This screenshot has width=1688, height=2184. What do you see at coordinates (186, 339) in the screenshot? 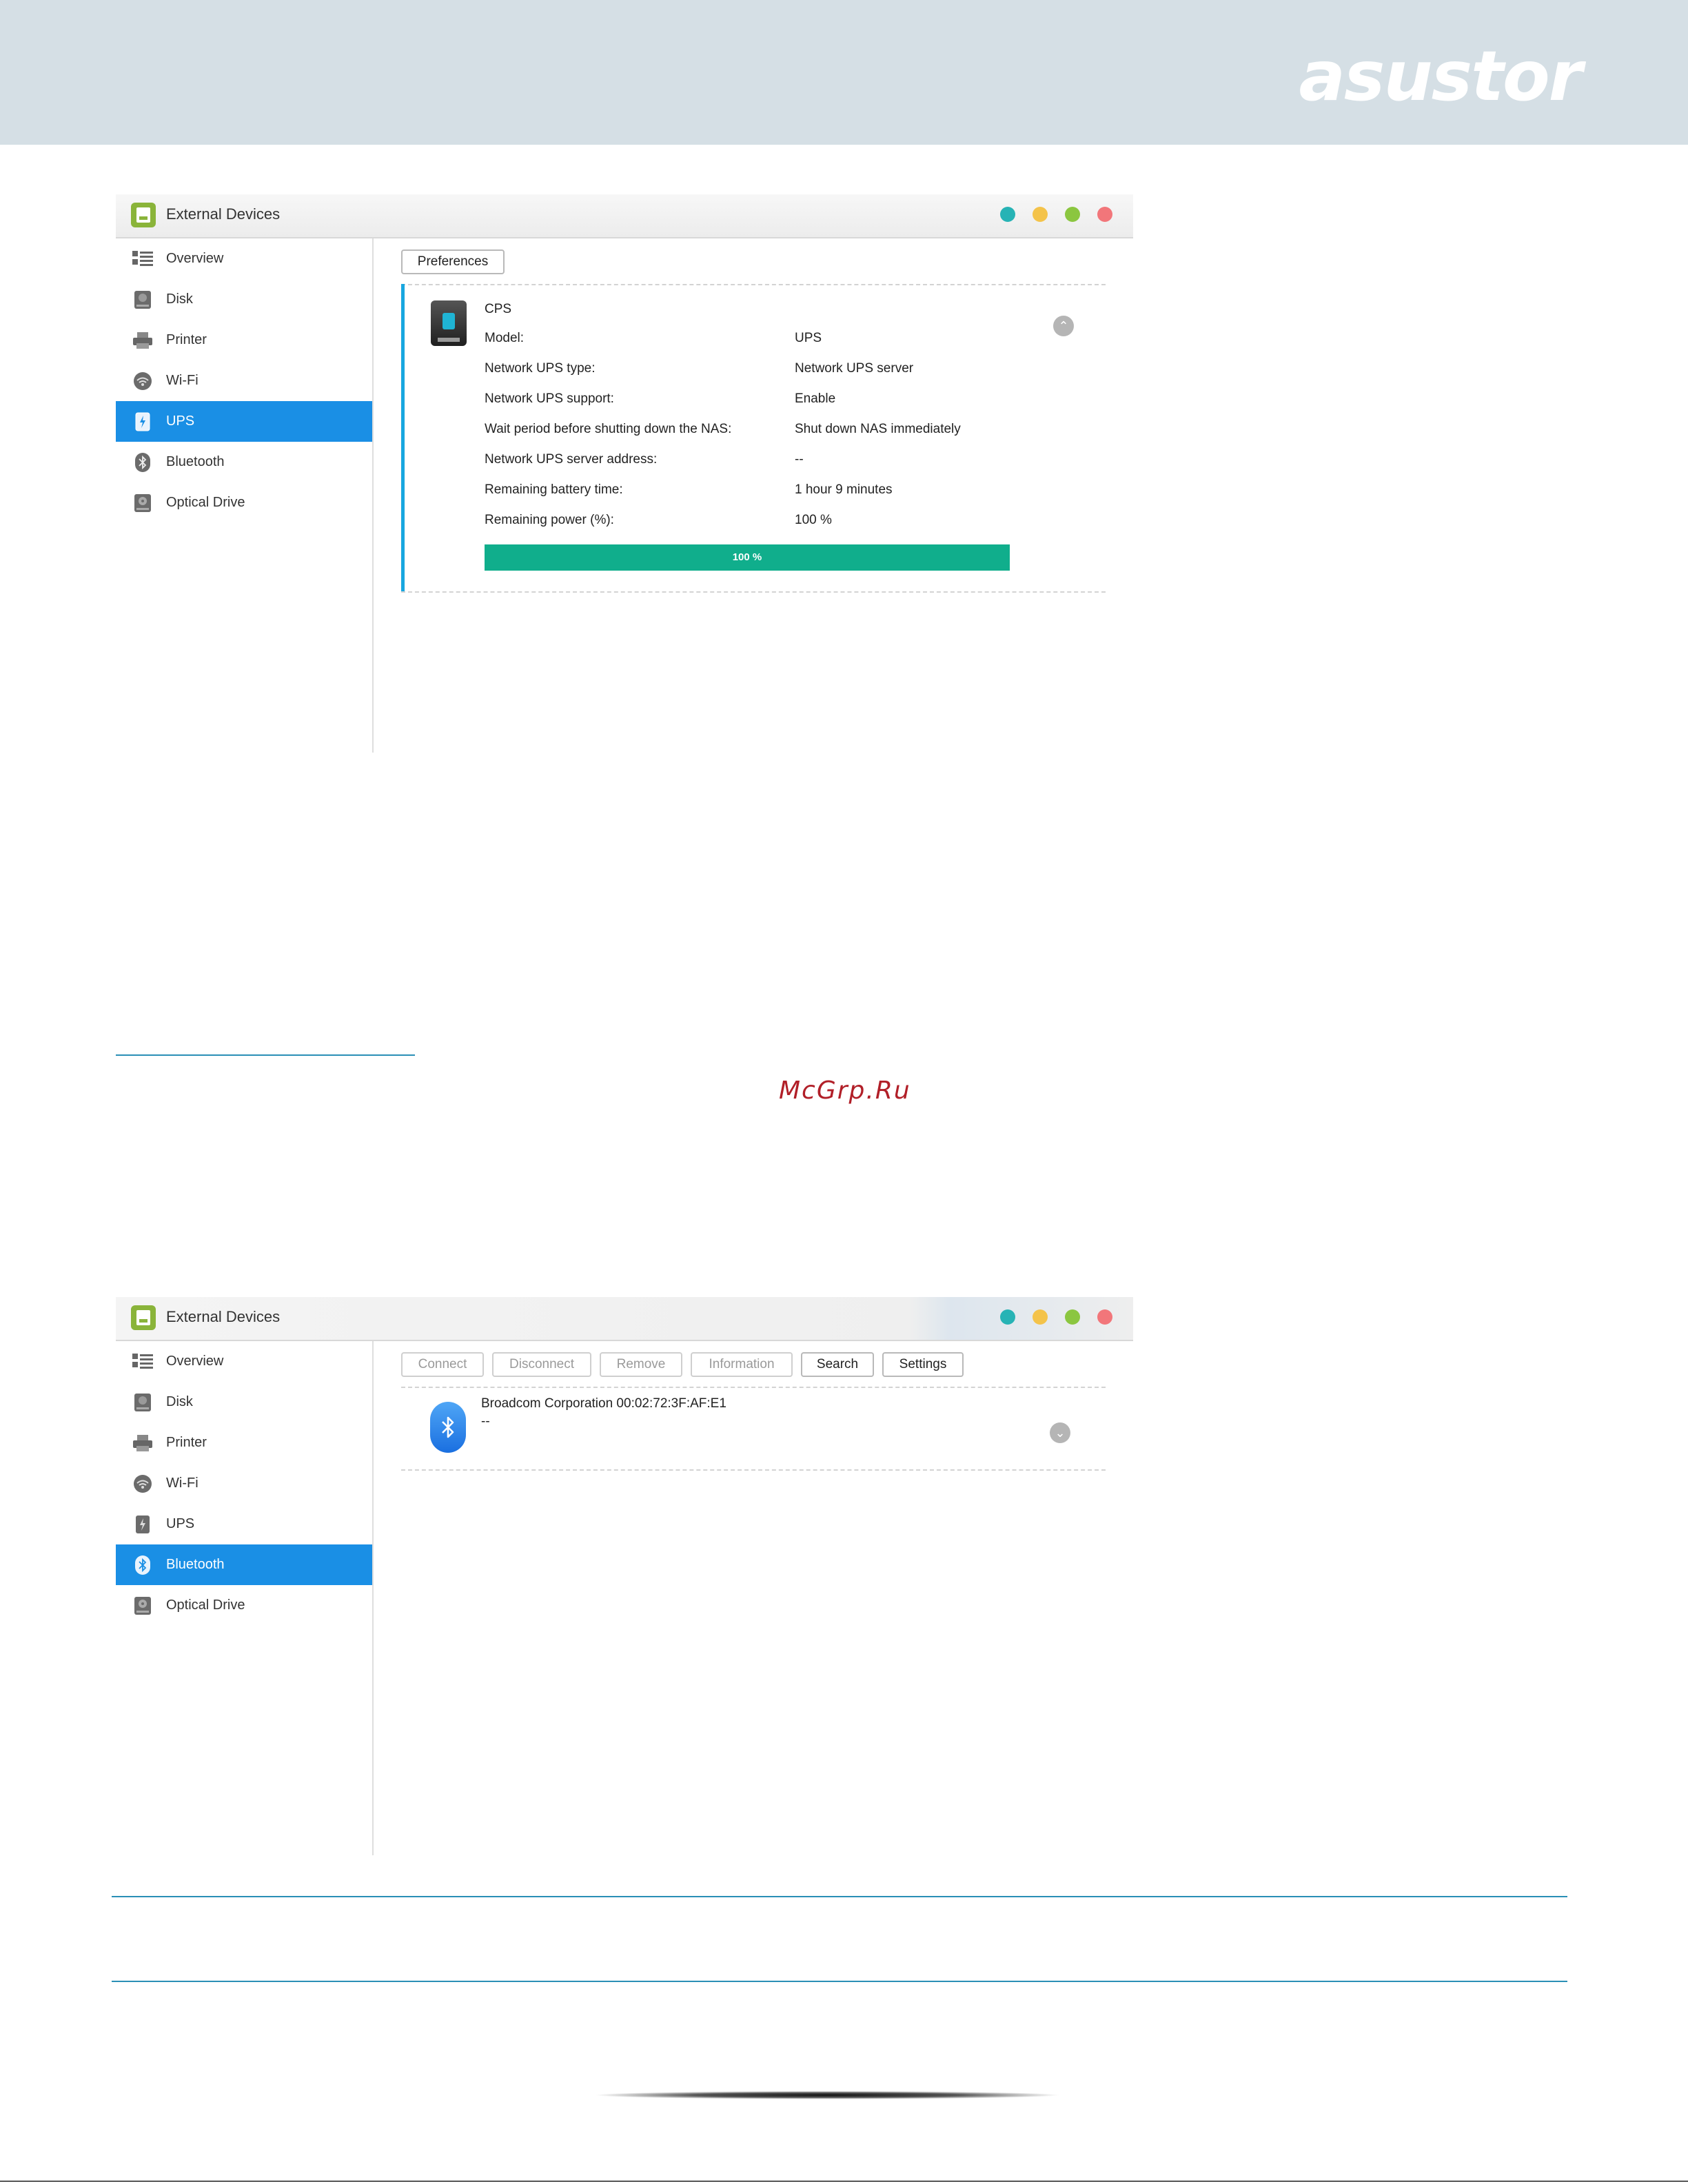
I see `sidebar-item-label: Printer` at bounding box center [186, 339].